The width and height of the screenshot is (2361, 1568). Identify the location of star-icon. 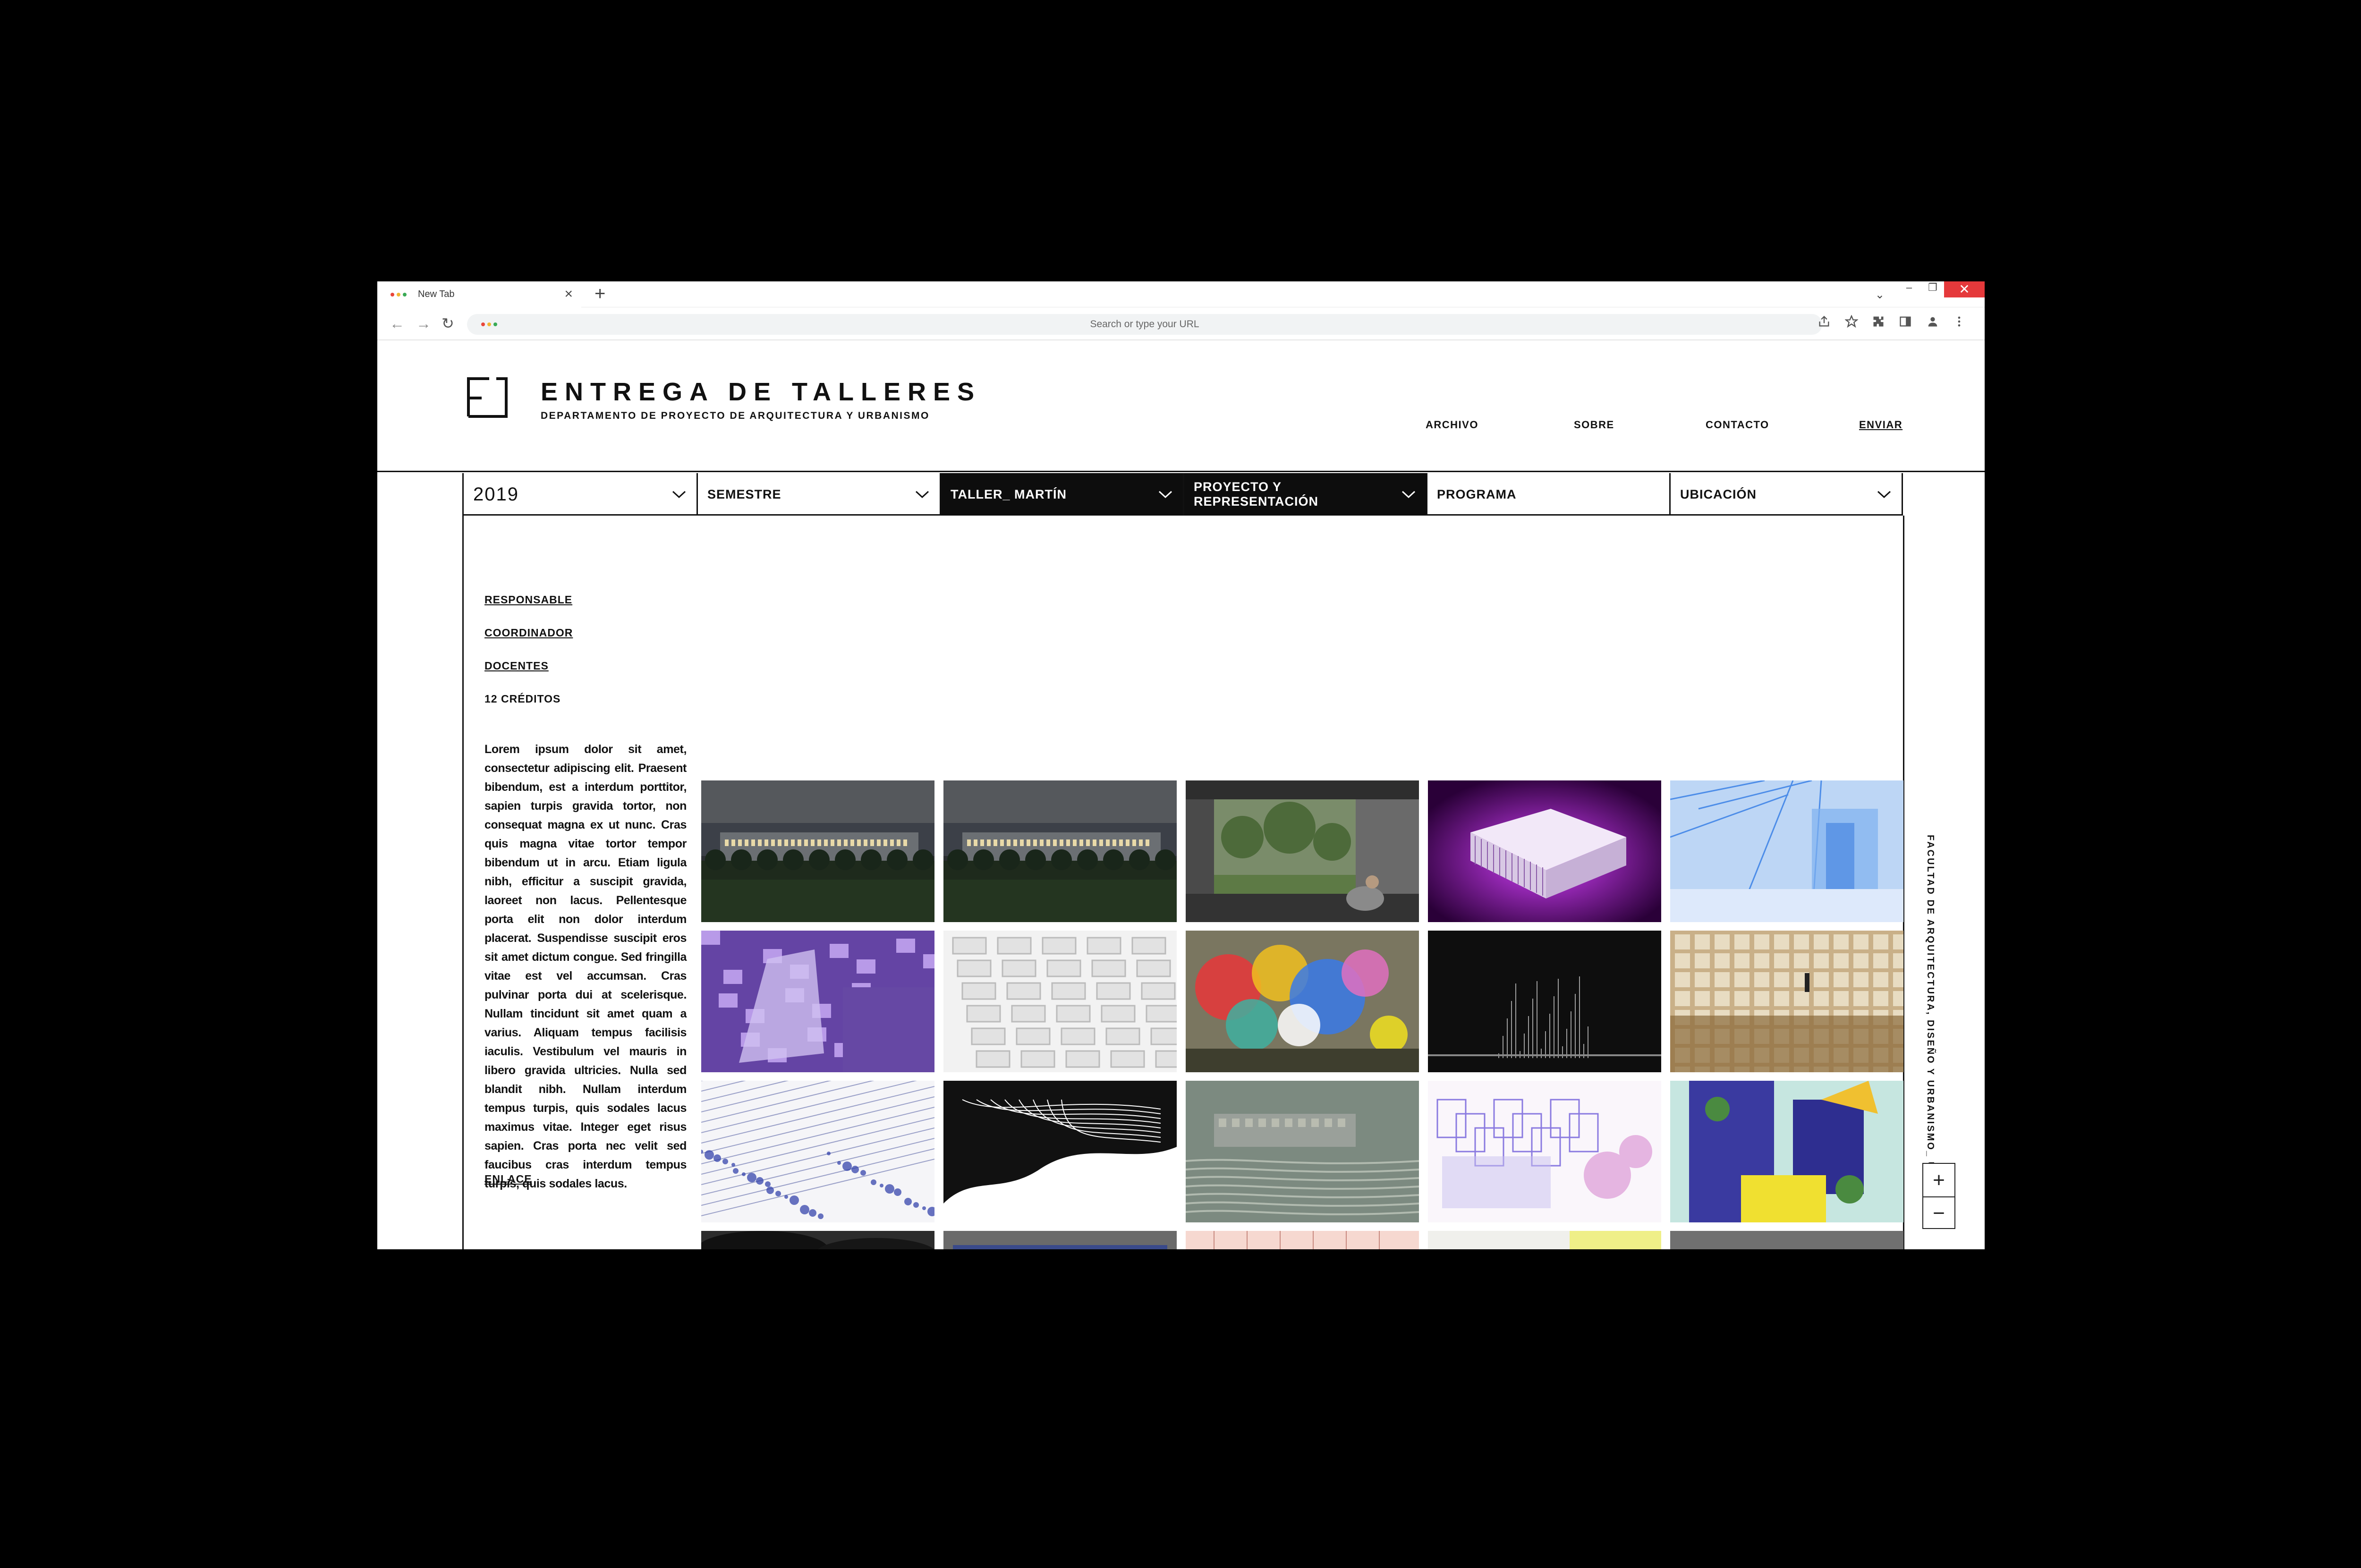
(1851, 323).